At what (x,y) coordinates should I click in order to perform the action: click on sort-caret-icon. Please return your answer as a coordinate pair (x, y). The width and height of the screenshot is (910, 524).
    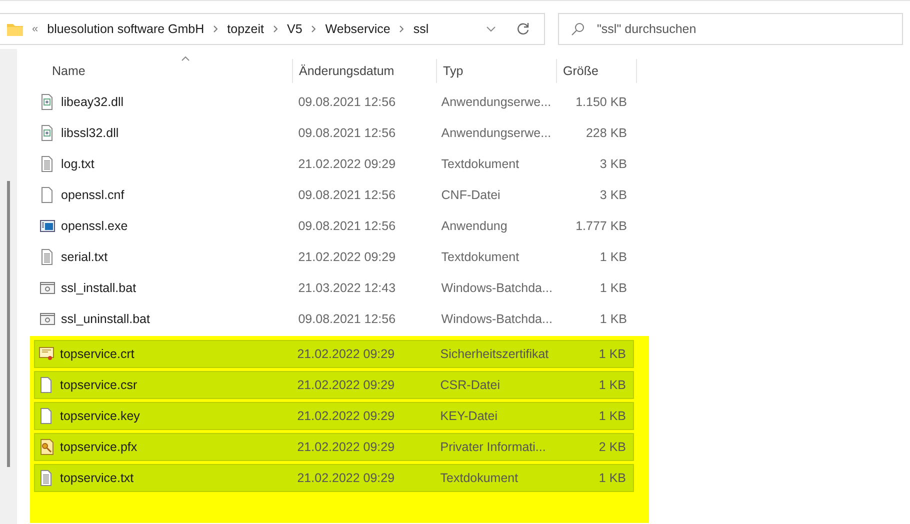
    Looking at the image, I should click on (185, 58).